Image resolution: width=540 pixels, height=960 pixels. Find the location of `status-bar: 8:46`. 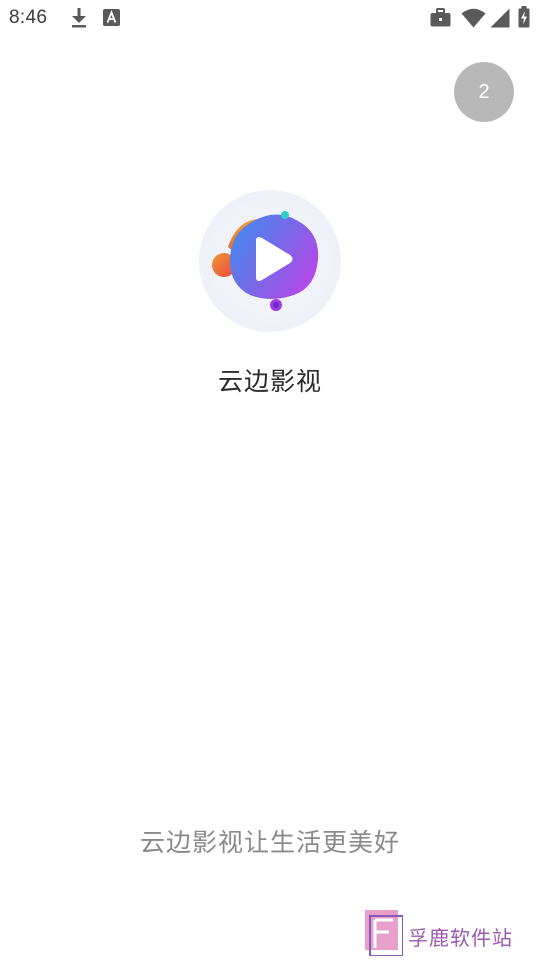

status-bar: 8:46 is located at coordinates (270, 18).